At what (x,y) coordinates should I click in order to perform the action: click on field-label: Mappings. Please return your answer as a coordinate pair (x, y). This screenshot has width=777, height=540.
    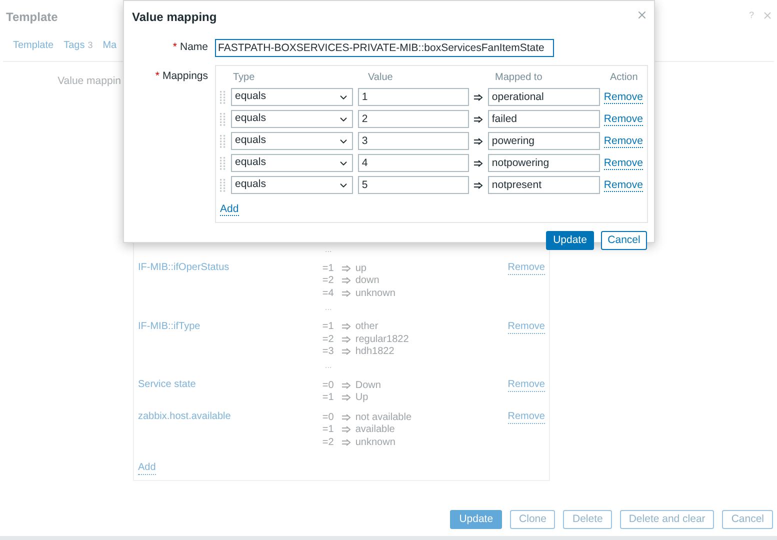
    Looking at the image, I should click on (185, 76).